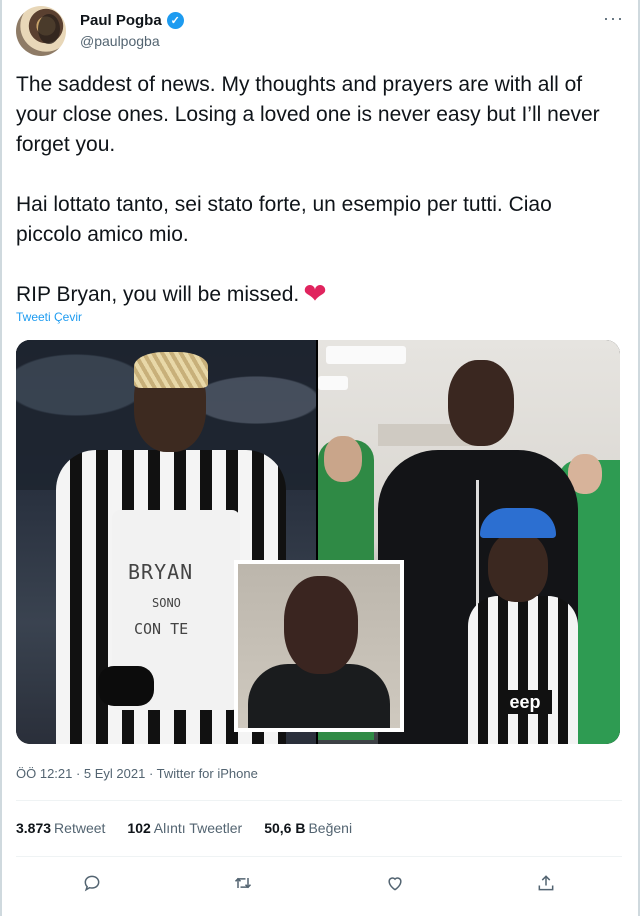 The image size is (640, 916). I want to click on retweet-stat: 3.873 Retweet, so click(60, 828).